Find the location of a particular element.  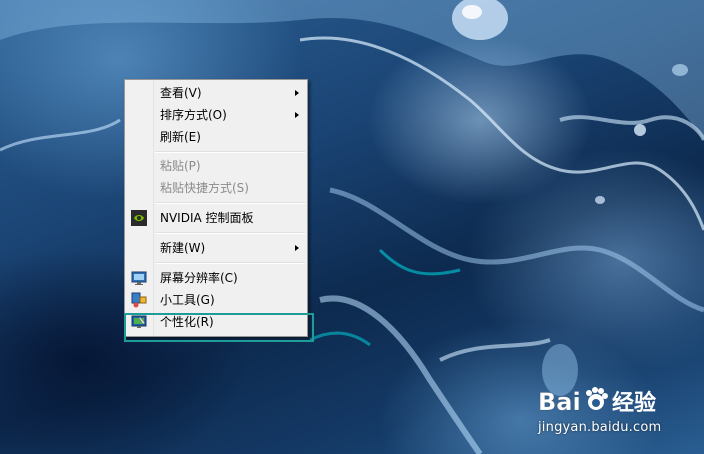

menu-item-paste-shortcut: 粘贴快捷方式(S) is located at coordinates (216, 188).